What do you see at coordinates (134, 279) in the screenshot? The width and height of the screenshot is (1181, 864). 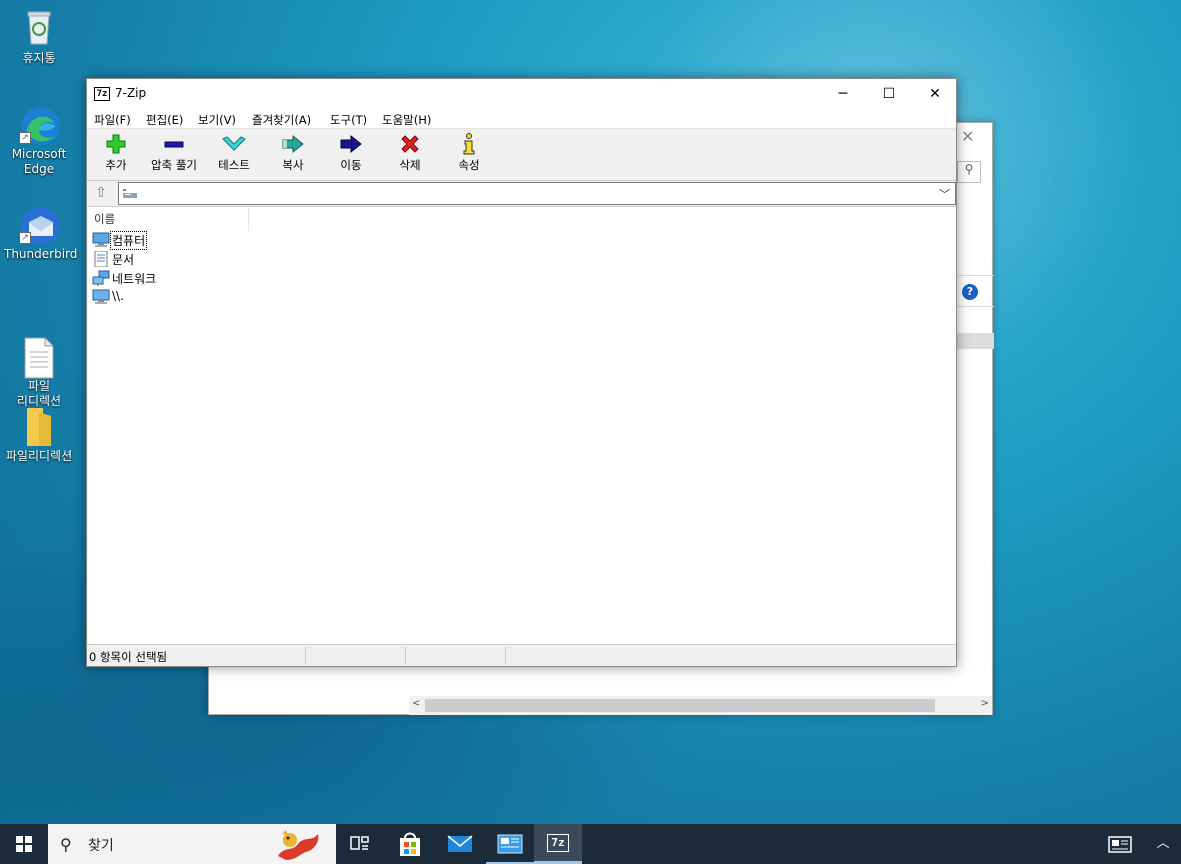 I see `list-item-label: 네트워크` at bounding box center [134, 279].